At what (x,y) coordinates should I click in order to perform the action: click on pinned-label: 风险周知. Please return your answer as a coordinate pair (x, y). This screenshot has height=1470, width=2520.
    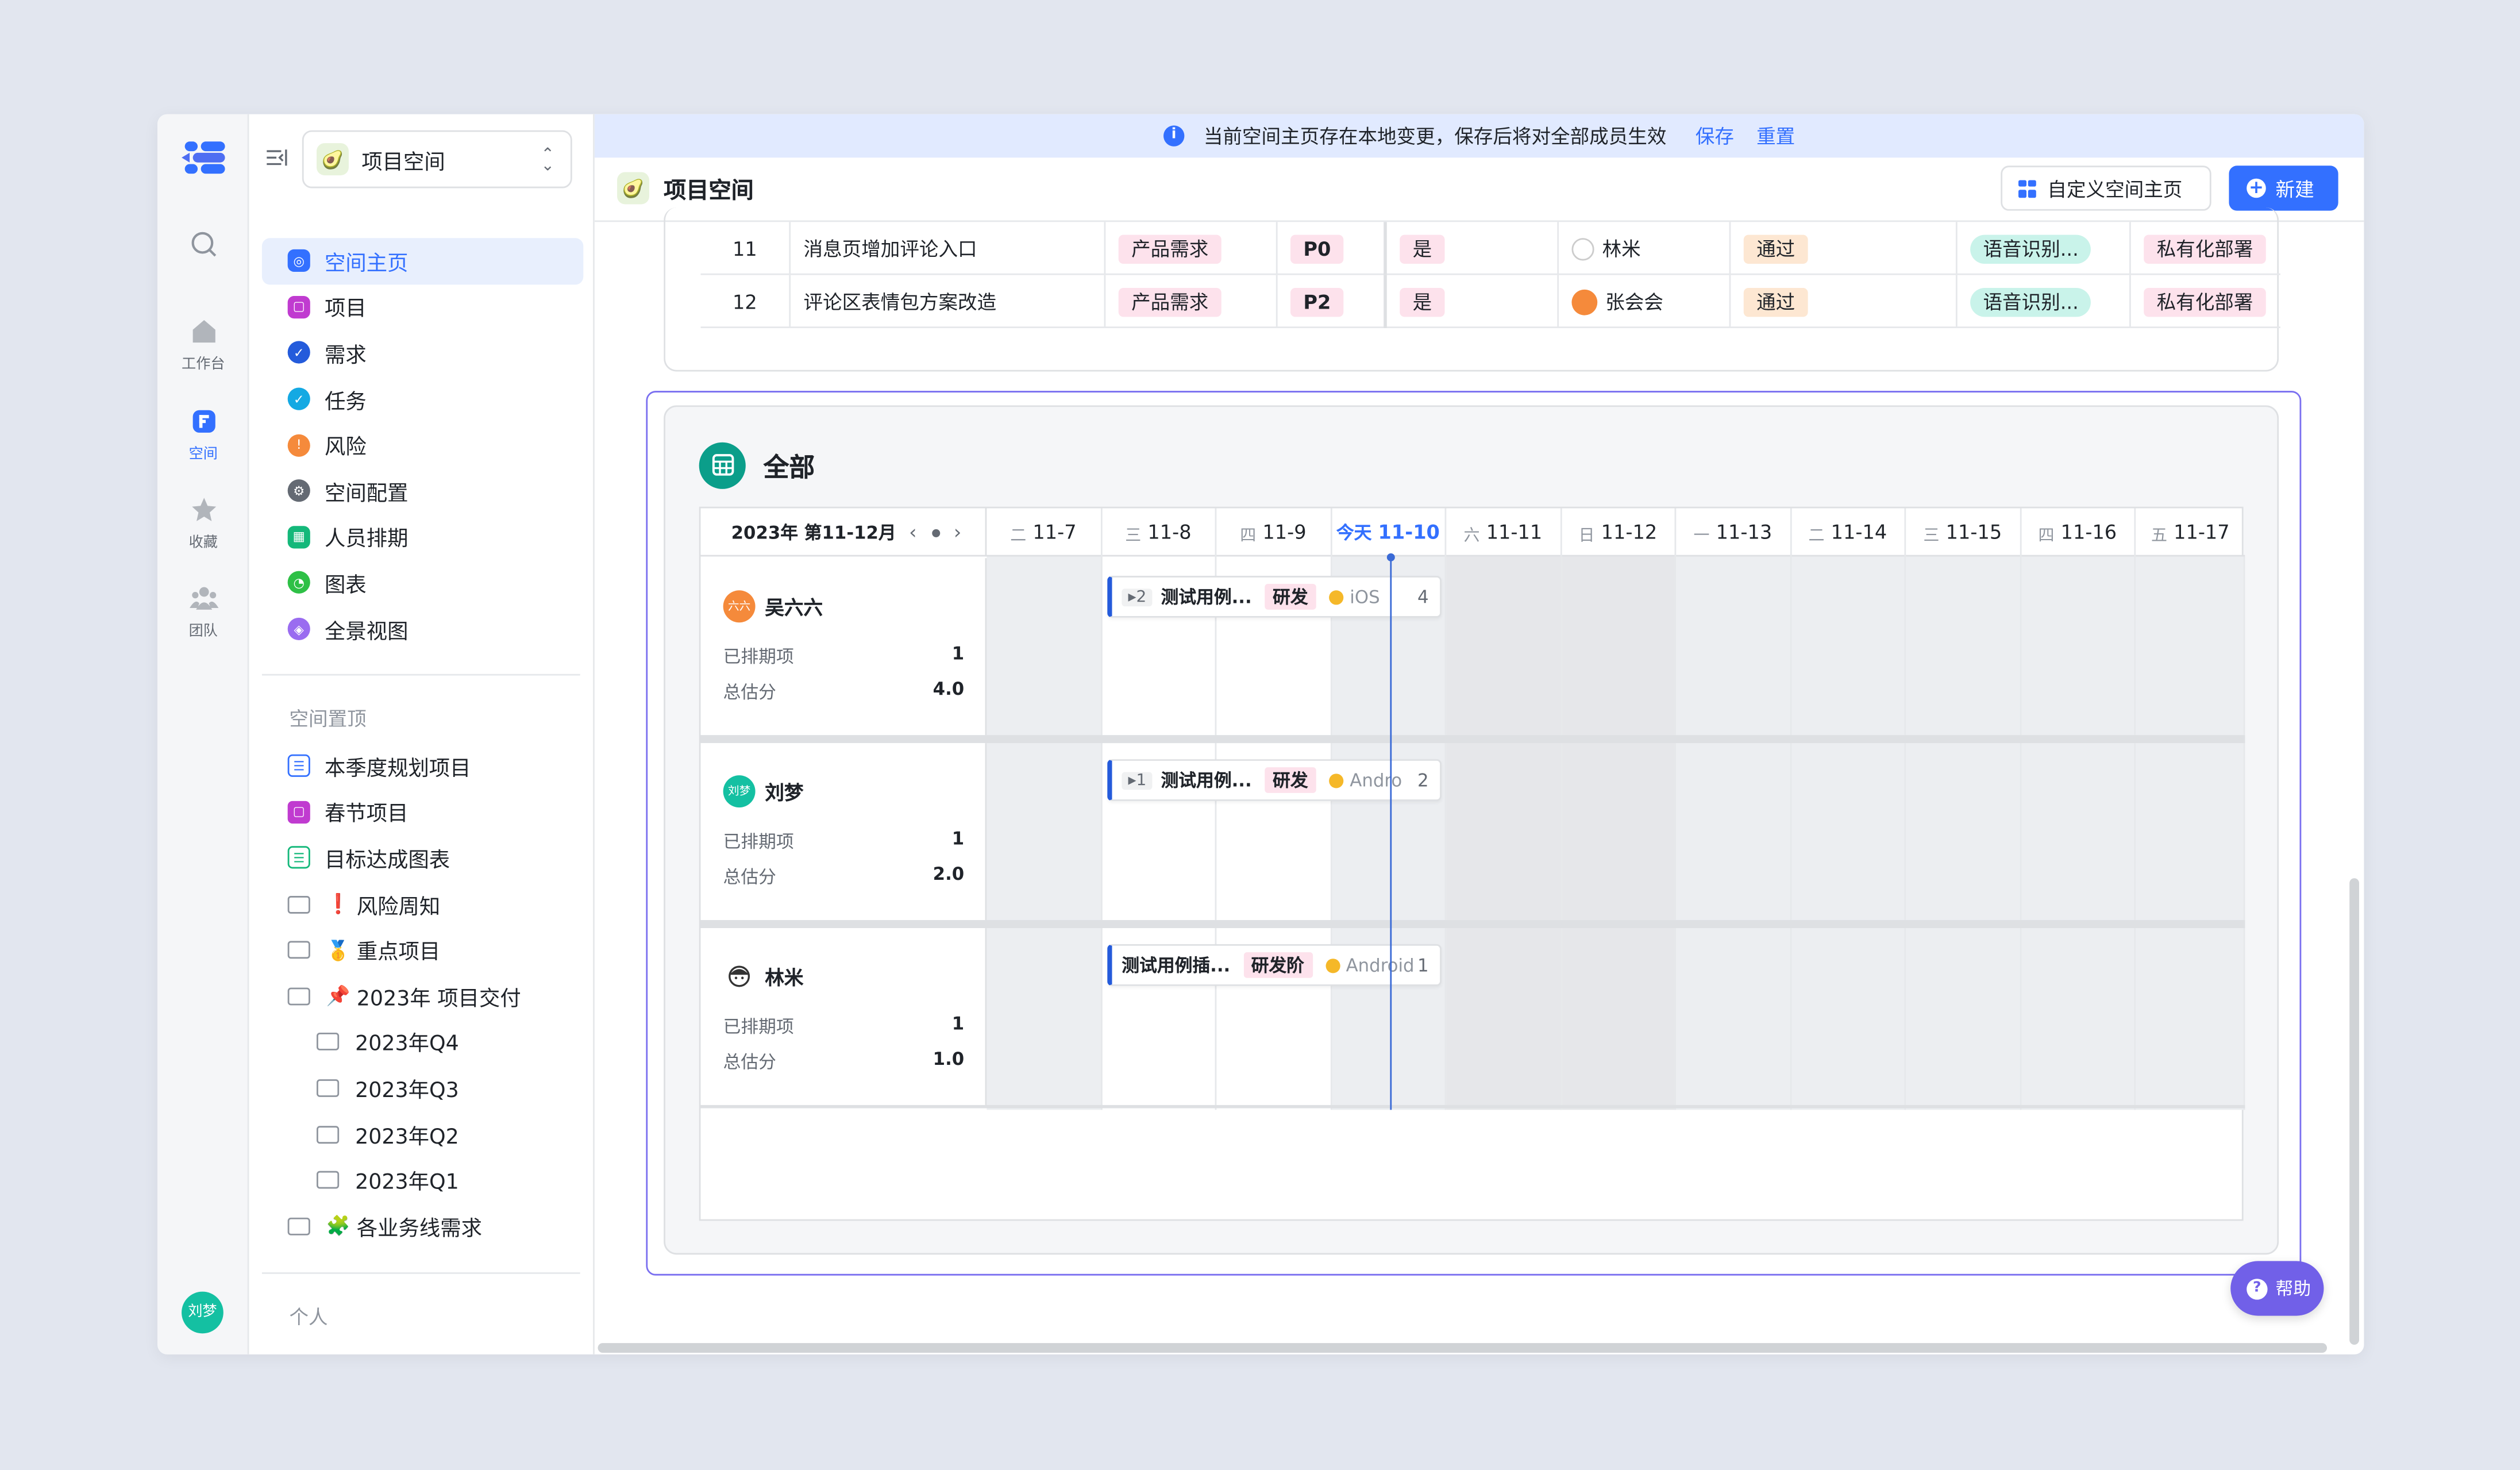
    Looking at the image, I should click on (398, 907).